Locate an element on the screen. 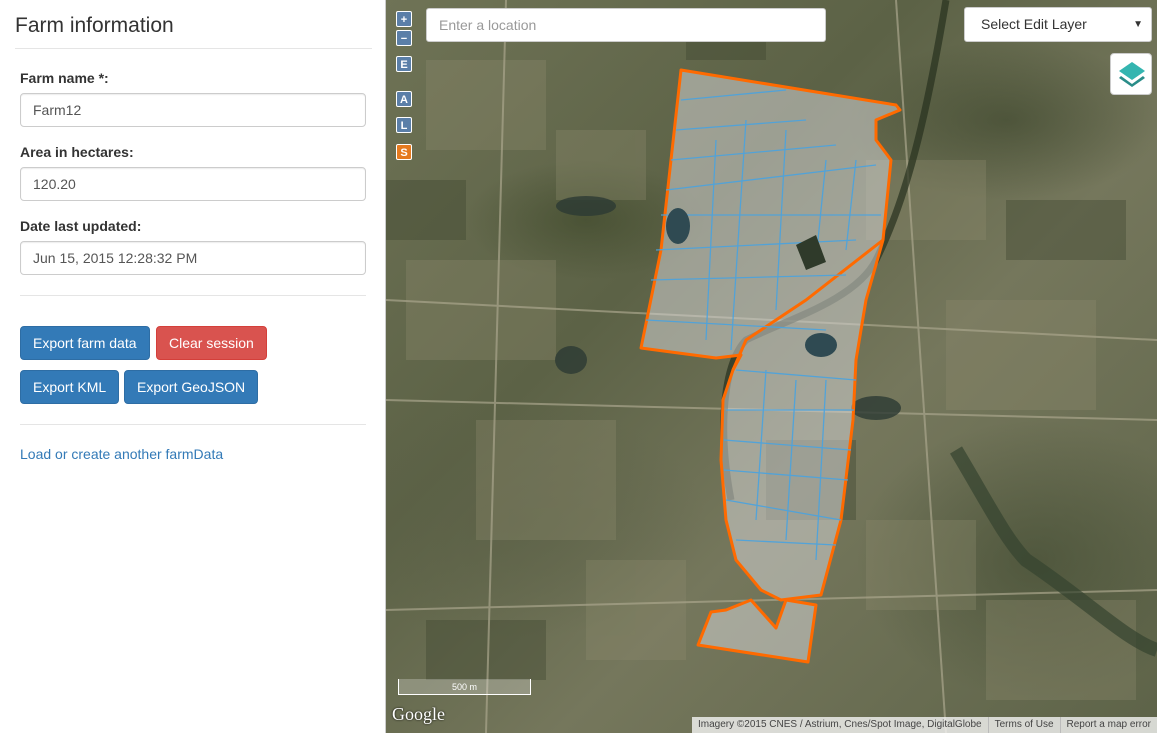 The image size is (1157, 733). date-label: Date last updated: is located at coordinates (81, 226).